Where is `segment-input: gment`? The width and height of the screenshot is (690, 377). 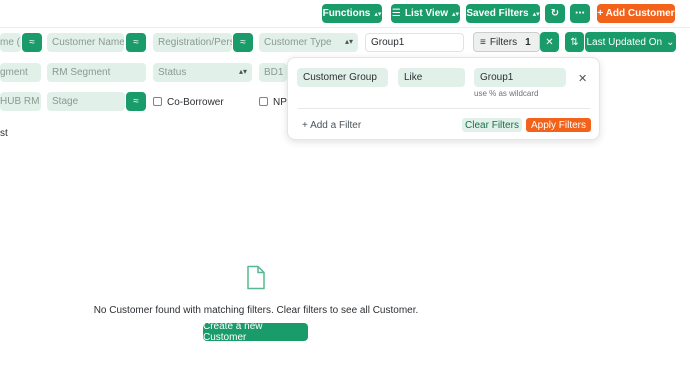 segment-input: gment is located at coordinates (20, 72).